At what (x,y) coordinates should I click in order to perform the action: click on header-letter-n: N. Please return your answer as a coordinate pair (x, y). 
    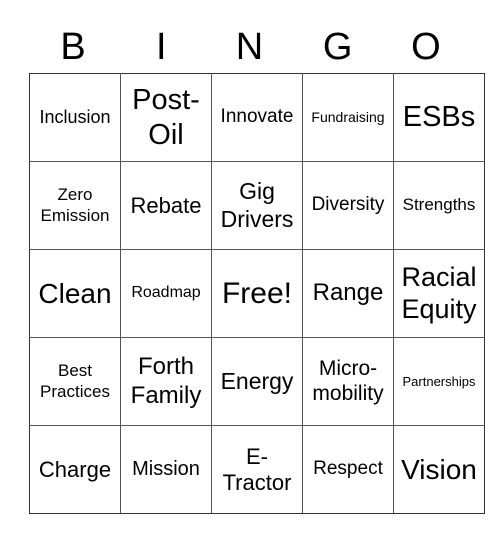
    Looking at the image, I should click on (249, 47).